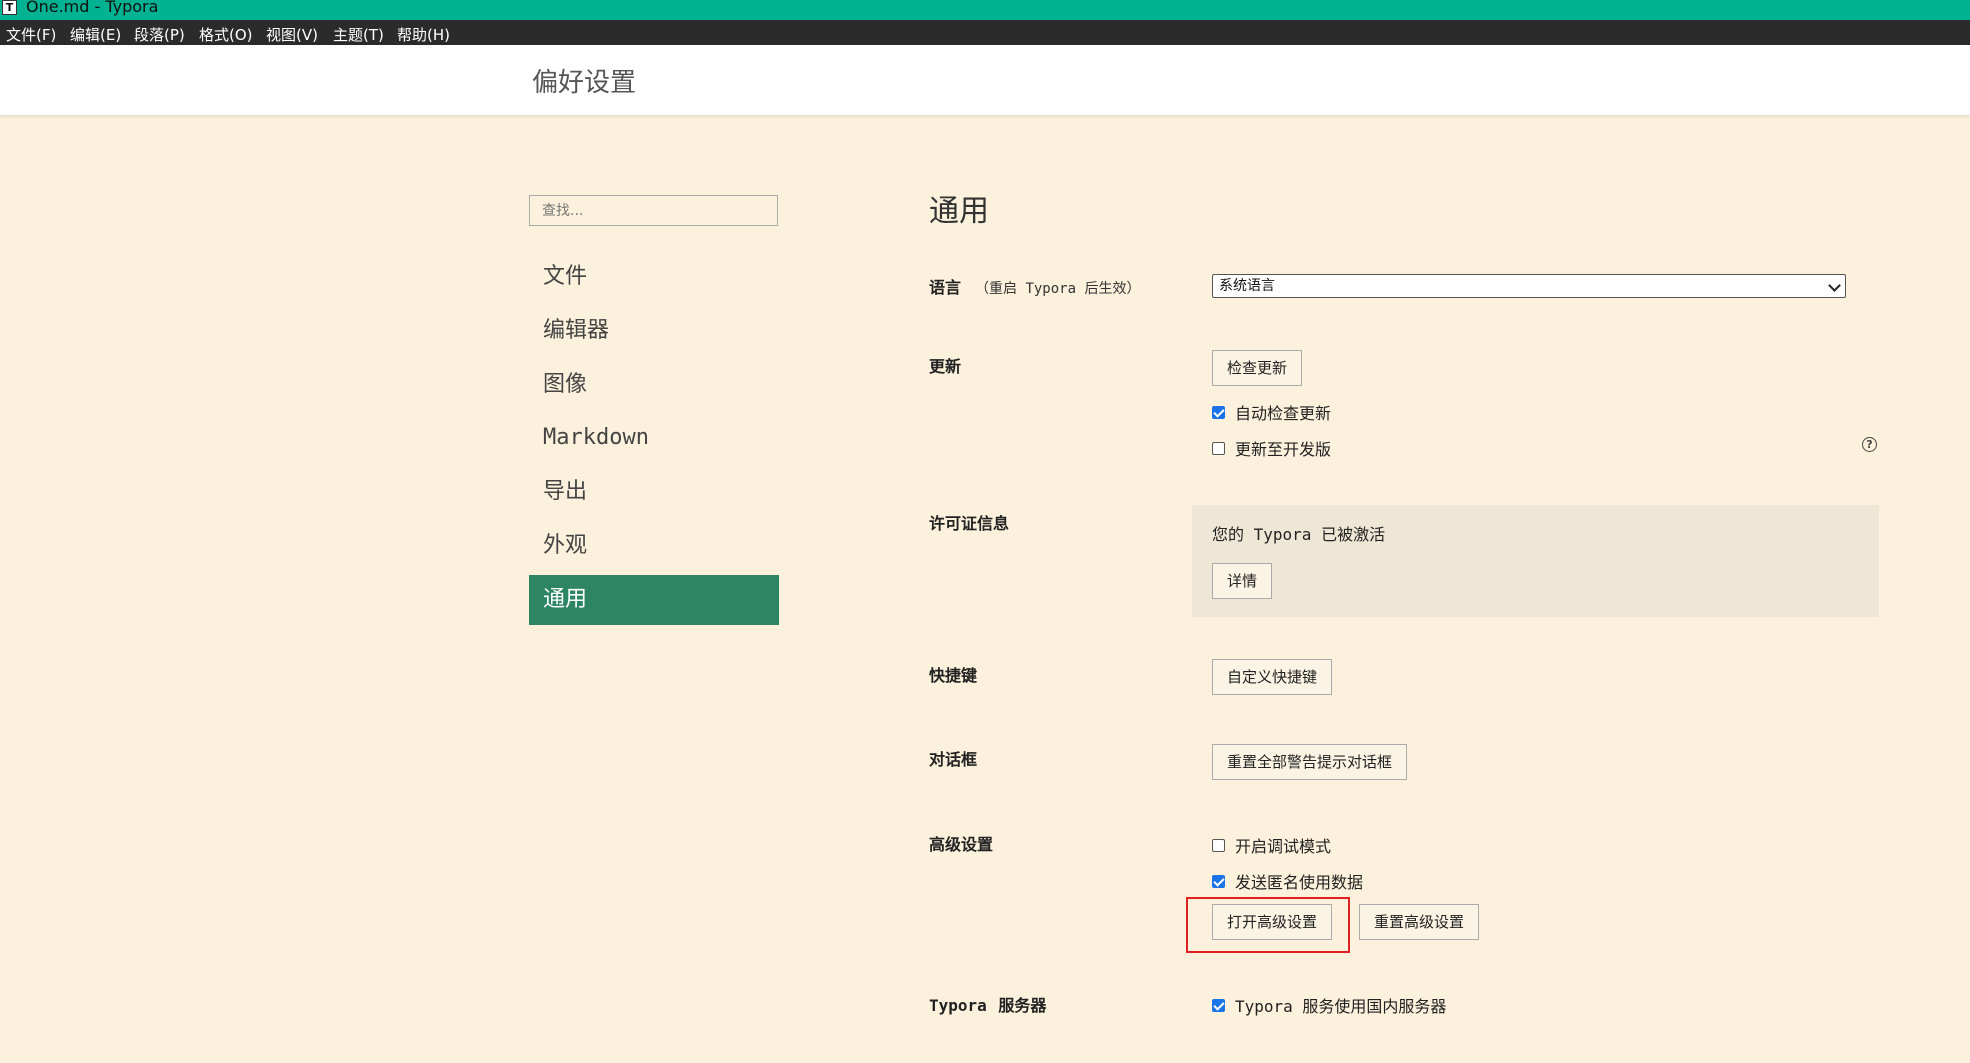  Describe the element at coordinates (1834, 285) in the screenshot. I see `chevron-down-icon` at that location.